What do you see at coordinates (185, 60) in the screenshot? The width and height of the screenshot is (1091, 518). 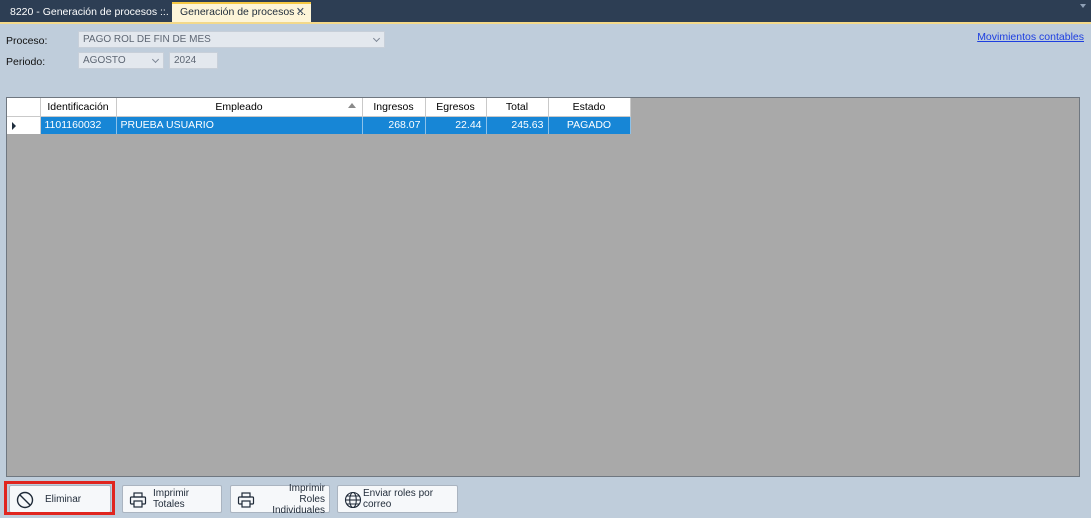 I see `periodo-year-value: 2024` at bounding box center [185, 60].